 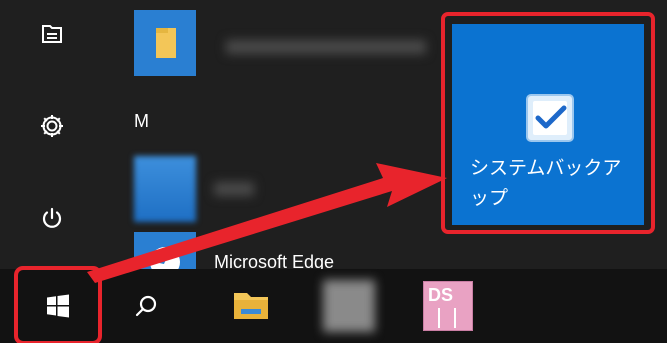 I want to click on app-list-item-folder, so click(x=285, y=43).